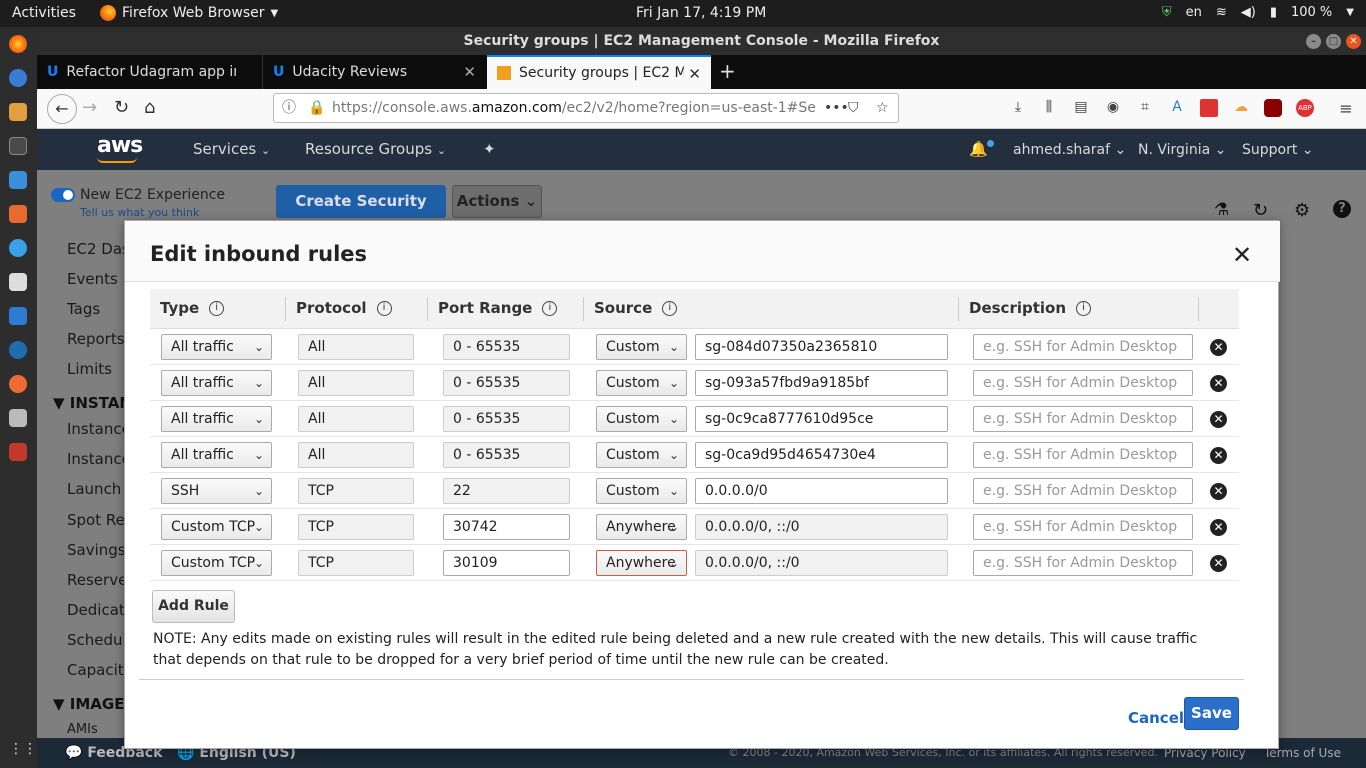 The height and width of the screenshot is (768, 1366). What do you see at coordinates (100, 670) in the screenshot?
I see `sidebar-item-capacity-reservations: Capacity` at bounding box center [100, 670].